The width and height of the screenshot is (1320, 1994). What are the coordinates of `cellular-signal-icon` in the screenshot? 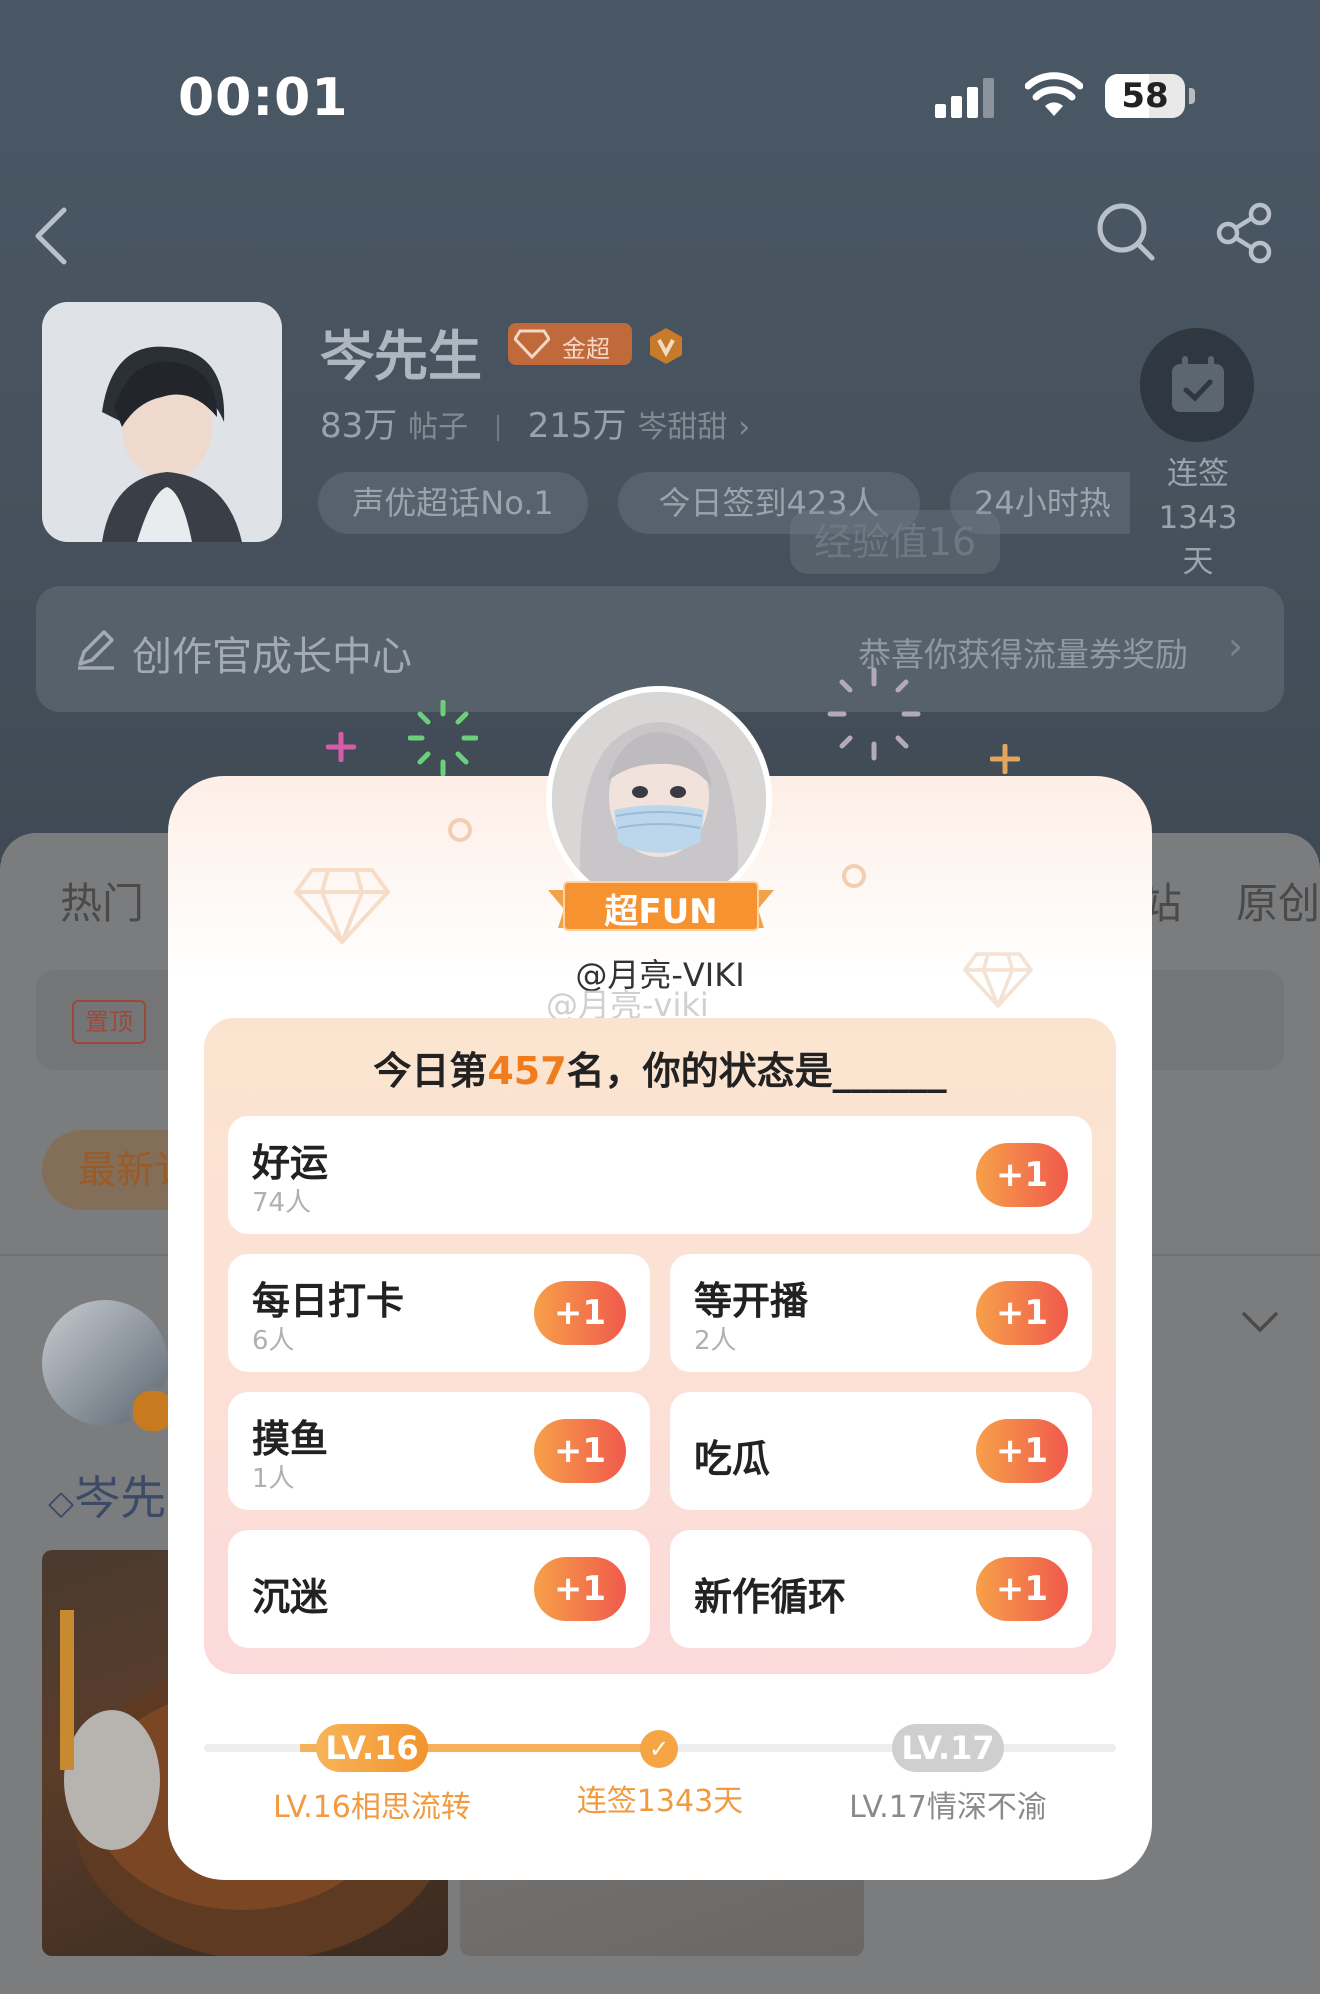 It's located at (964, 98).